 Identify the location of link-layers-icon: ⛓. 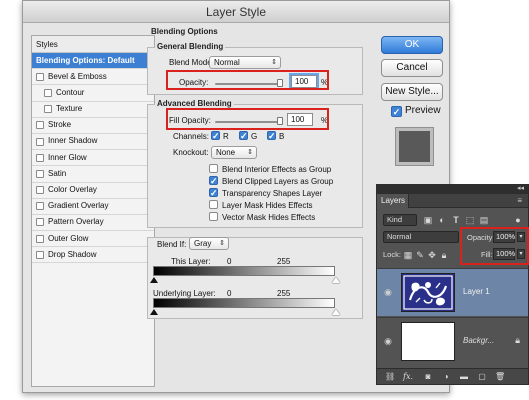
(390, 377).